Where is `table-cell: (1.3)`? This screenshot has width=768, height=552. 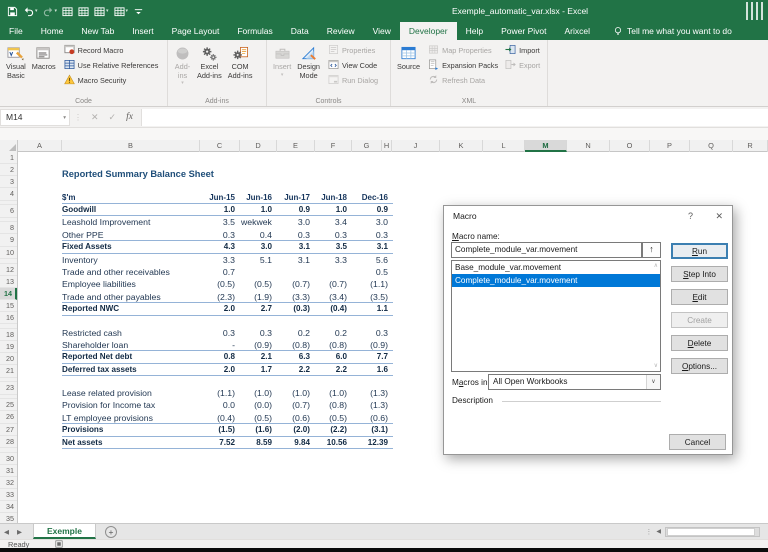 table-cell: (1.3) is located at coordinates (372, 405).